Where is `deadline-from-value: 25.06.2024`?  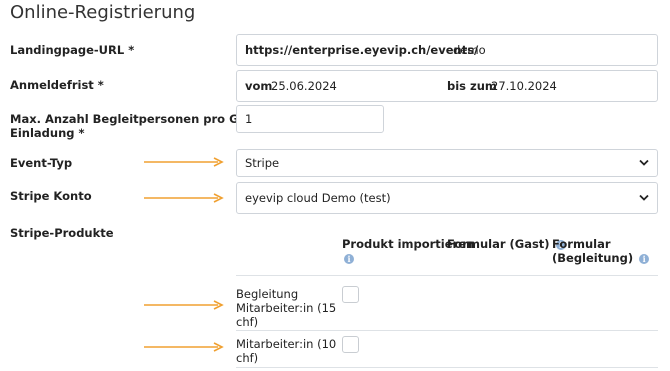
deadline-from-value: 25.06.2024 is located at coordinates (304, 86).